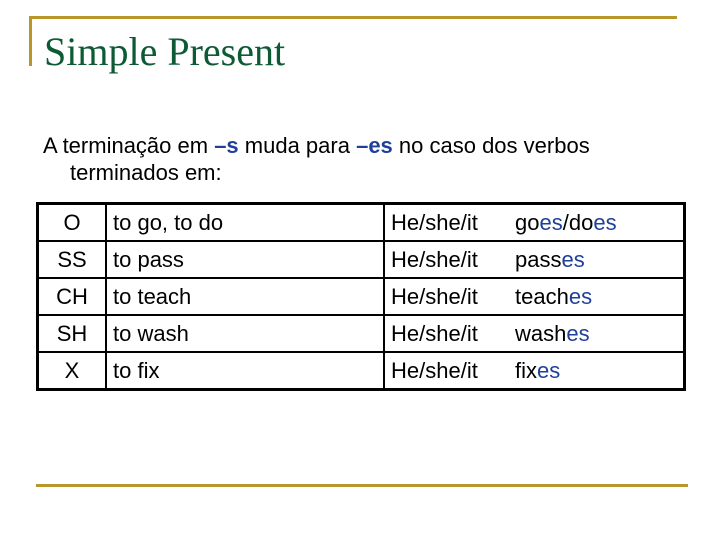 Image resolution: width=720 pixels, height=540 pixels. What do you see at coordinates (72, 333) in the screenshot?
I see `ending-cell: SH` at bounding box center [72, 333].